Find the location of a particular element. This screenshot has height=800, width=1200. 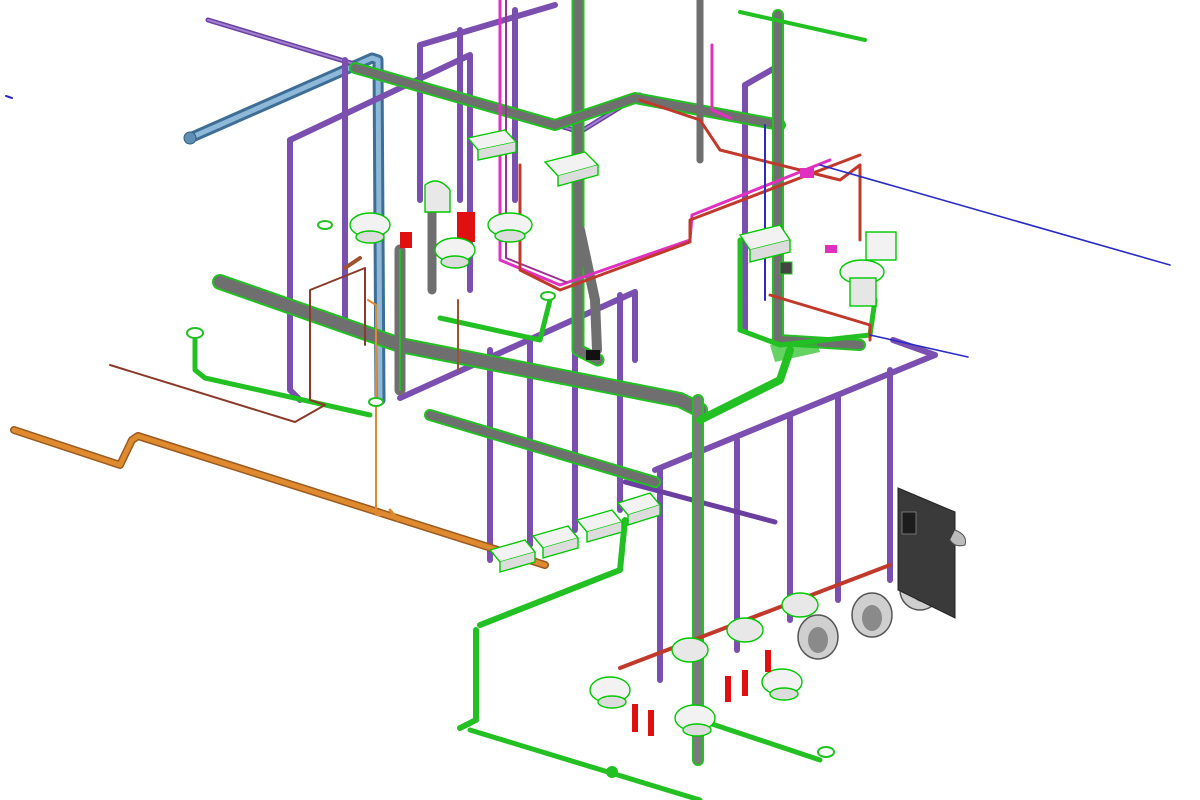

storm-cleanout is located at coordinates (190, 138).